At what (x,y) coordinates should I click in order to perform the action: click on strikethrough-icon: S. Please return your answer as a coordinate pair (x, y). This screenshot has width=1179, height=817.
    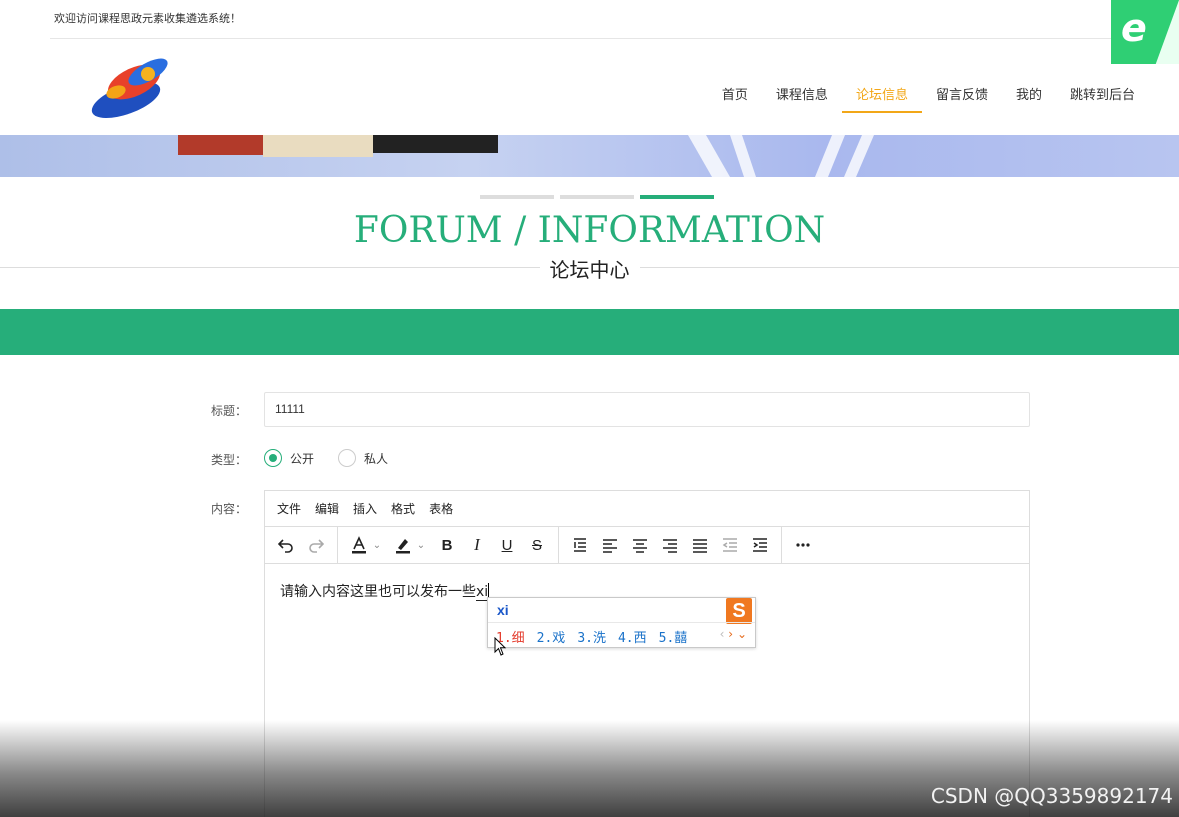
    Looking at the image, I should click on (537, 545).